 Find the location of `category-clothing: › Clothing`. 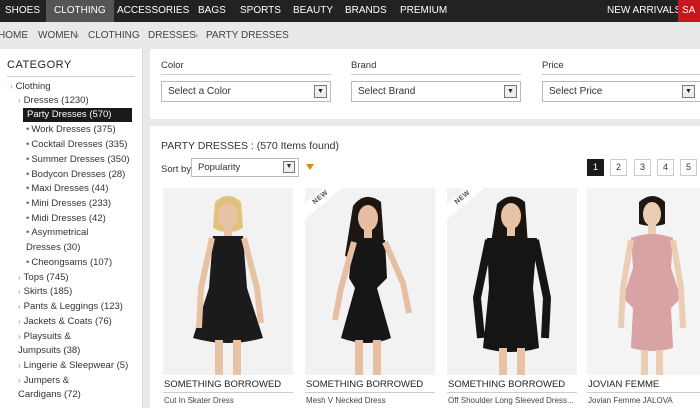

category-clothing: › Clothing is located at coordinates (30, 86).